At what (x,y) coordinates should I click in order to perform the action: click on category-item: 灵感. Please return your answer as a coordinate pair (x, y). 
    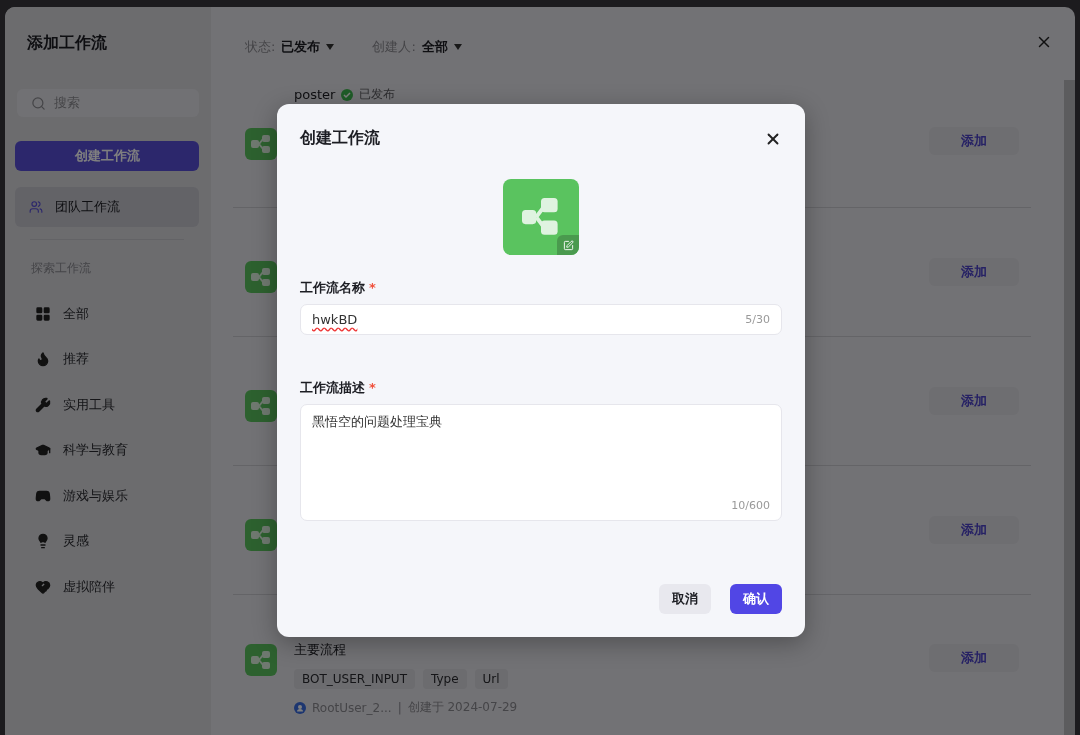
    Looking at the image, I should click on (107, 541).